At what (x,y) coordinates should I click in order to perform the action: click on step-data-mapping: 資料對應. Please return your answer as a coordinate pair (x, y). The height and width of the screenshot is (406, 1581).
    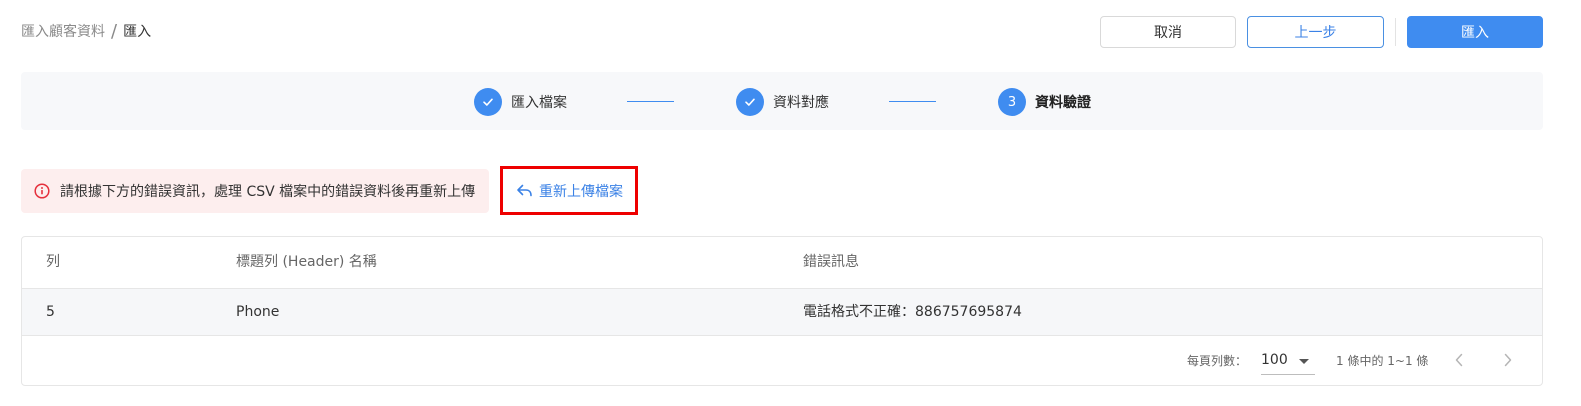
    Looking at the image, I should click on (782, 102).